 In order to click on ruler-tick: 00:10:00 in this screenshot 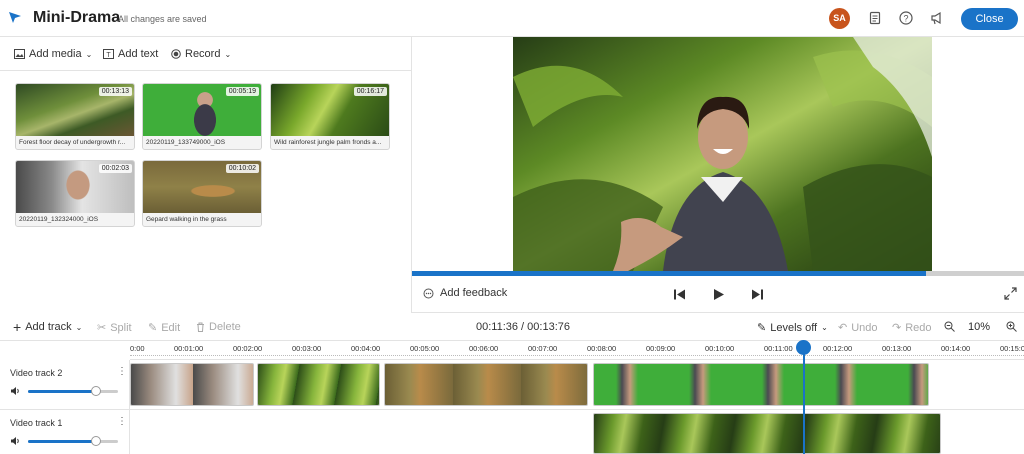, I will do `click(720, 348)`.